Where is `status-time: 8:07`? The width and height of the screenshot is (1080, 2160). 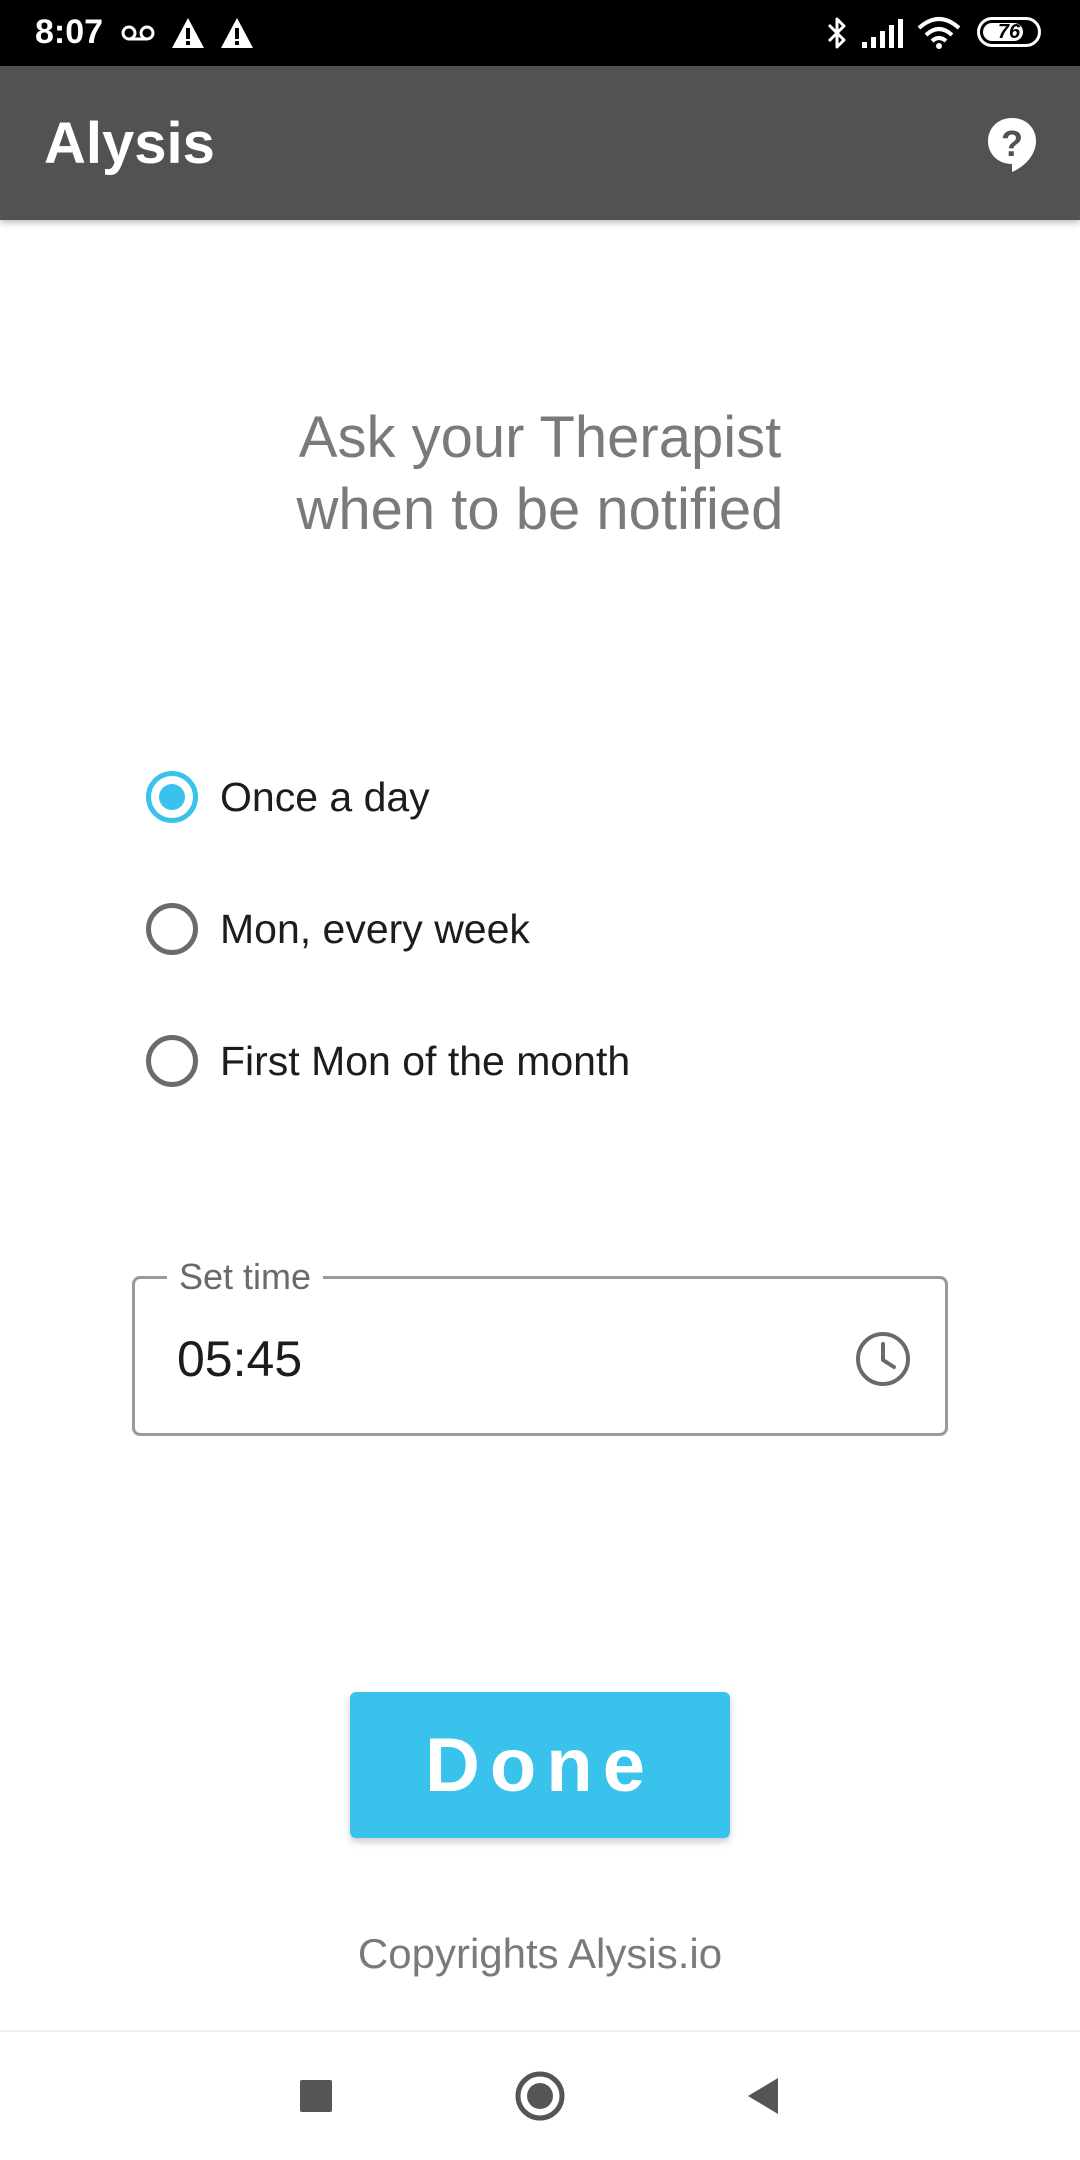
status-time: 8:07 is located at coordinates (69, 32).